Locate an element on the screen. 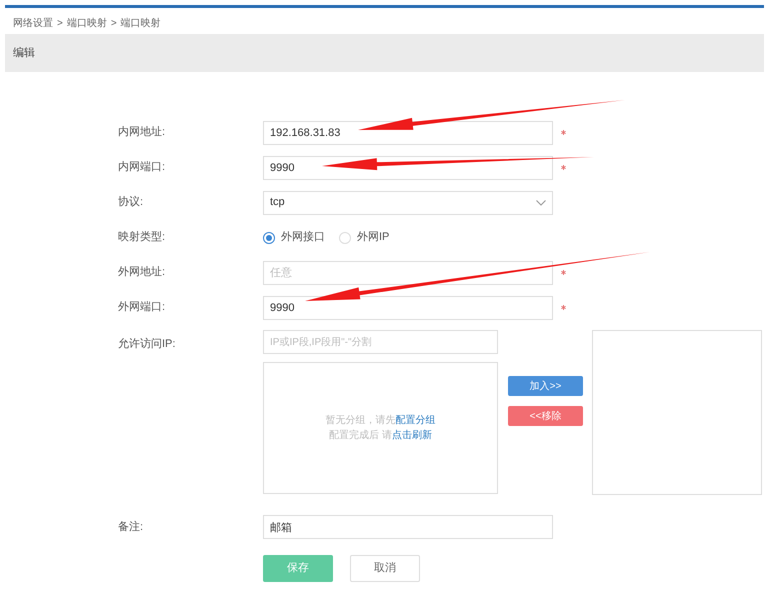  field-label: 允许访问IP: is located at coordinates (147, 344).